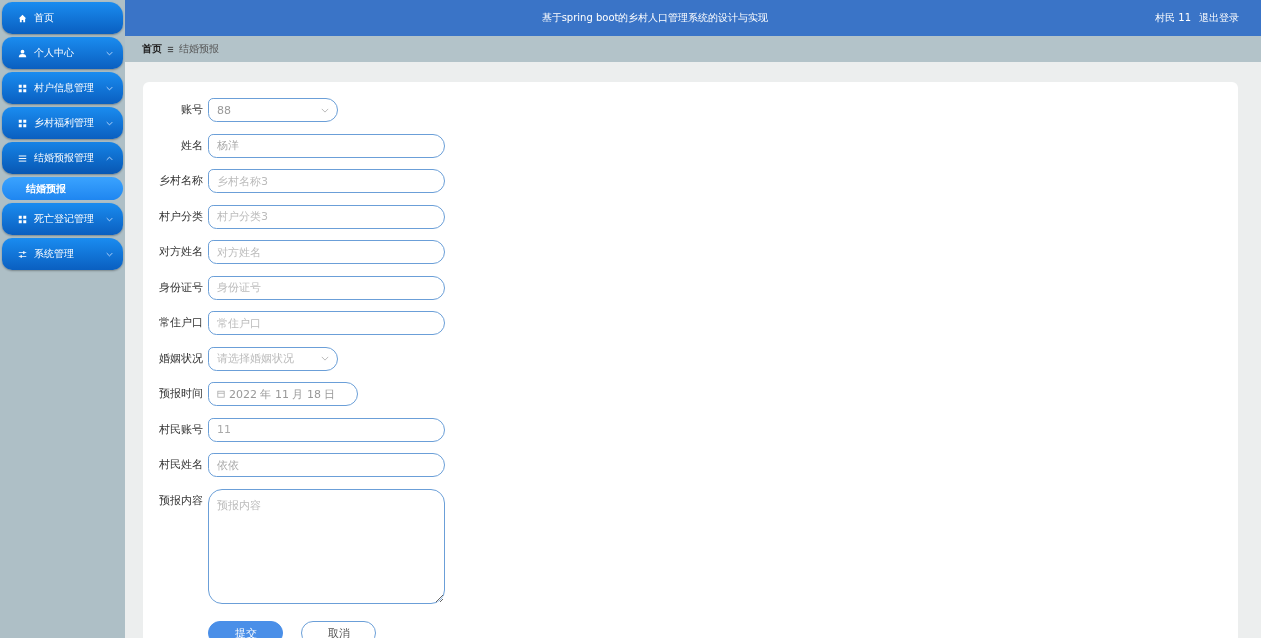  I want to click on date-field: 2022 年 11 月 18 日, so click(283, 394).